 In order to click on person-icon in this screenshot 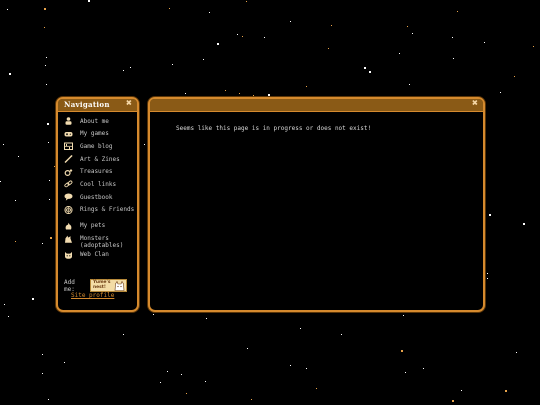, I will do `click(68, 121)`.